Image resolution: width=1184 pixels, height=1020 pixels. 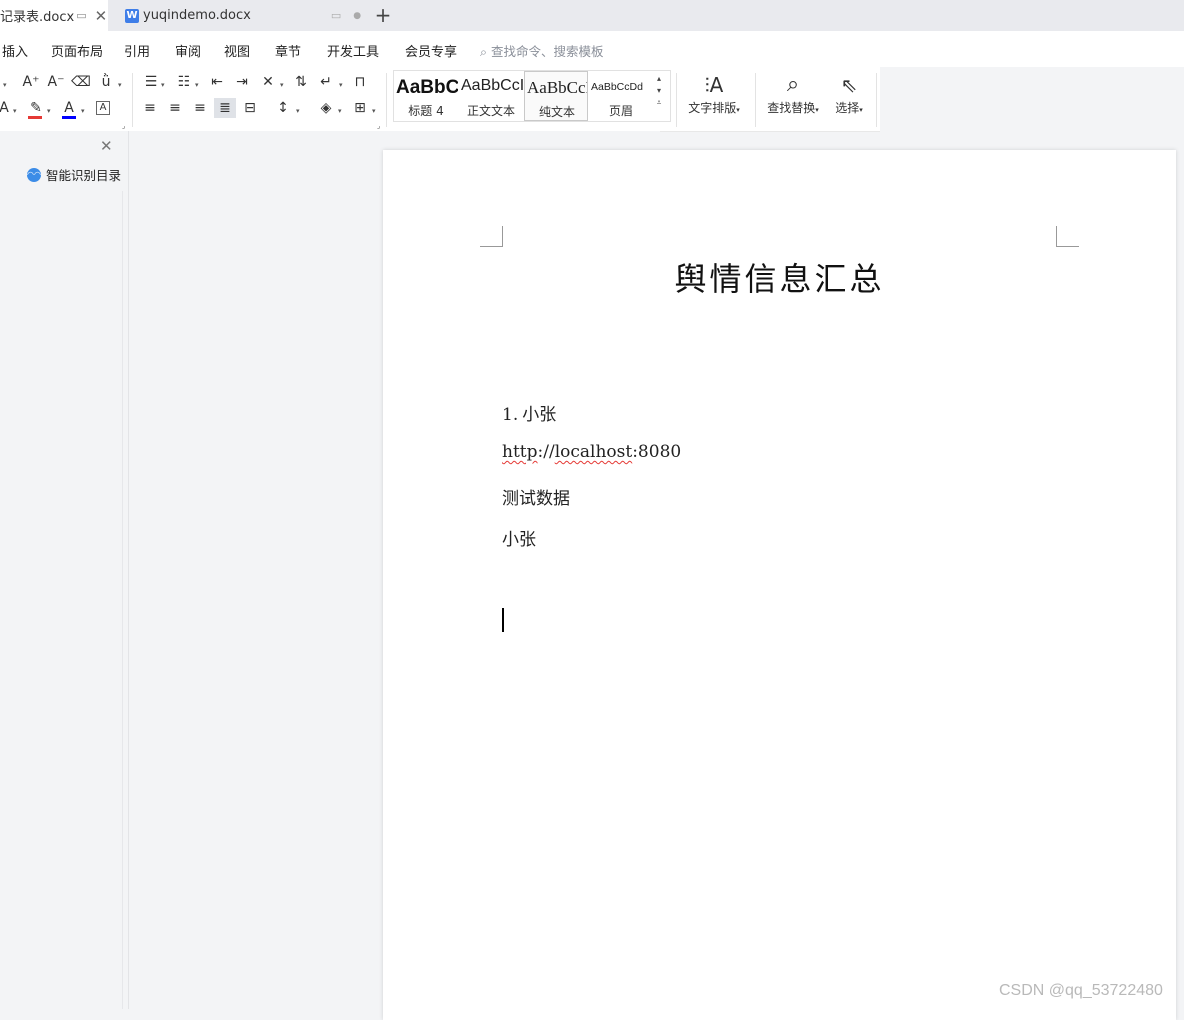 What do you see at coordinates (77, 50) in the screenshot?
I see `menu-page-layout: 页面布局` at bounding box center [77, 50].